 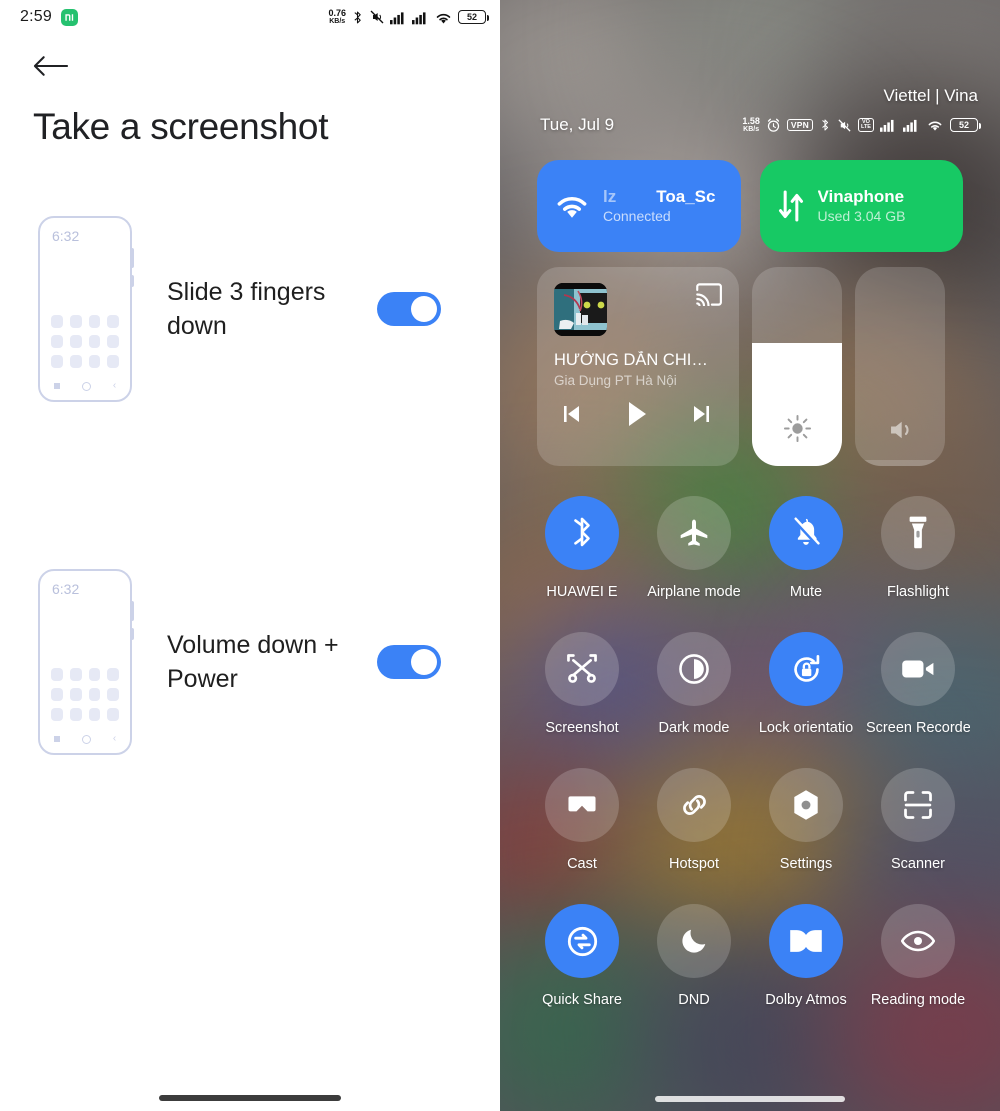 I want to click on status-bar-left: 2:59, so click(x=49, y=17).